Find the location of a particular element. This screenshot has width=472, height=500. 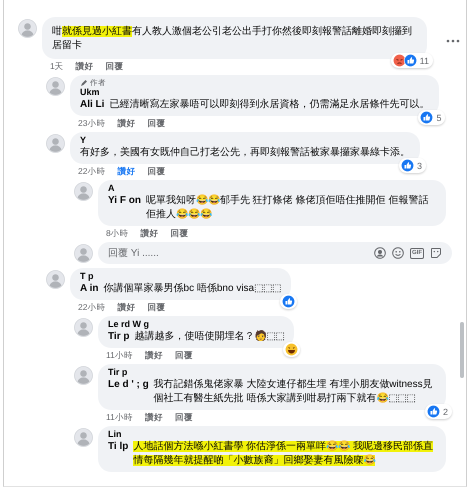

angry-reaction-icon is located at coordinates (399, 60).